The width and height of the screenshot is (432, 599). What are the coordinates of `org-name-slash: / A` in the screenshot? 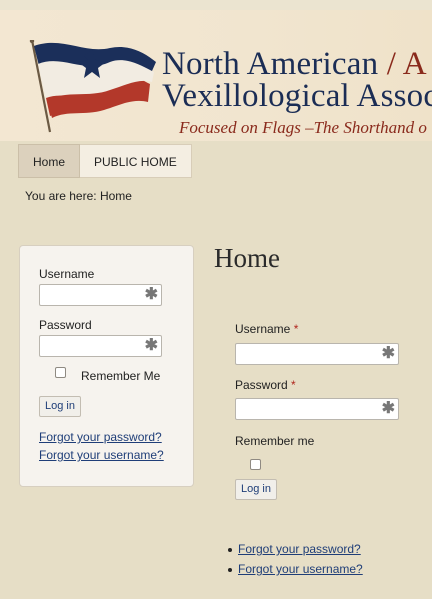 It's located at (406, 64).